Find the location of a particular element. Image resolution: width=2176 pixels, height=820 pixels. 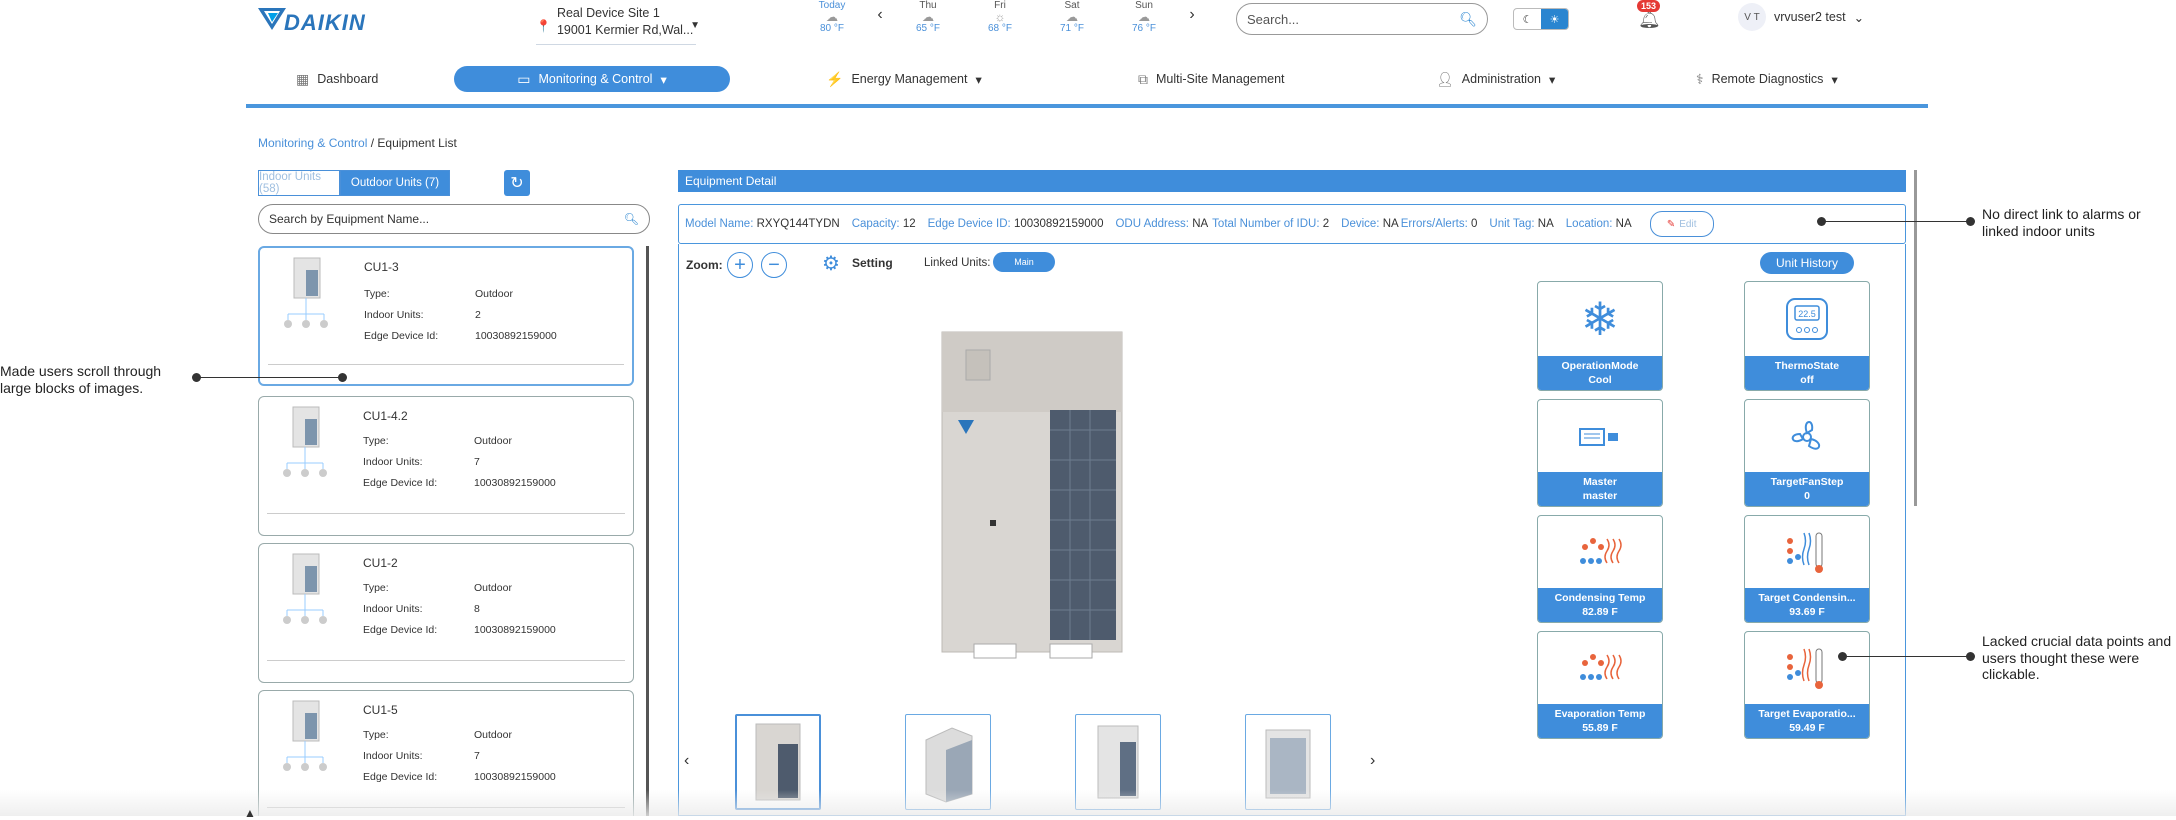

nav-multi-site: ⧉ Multi-Site Management is located at coordinates (1211, 79).